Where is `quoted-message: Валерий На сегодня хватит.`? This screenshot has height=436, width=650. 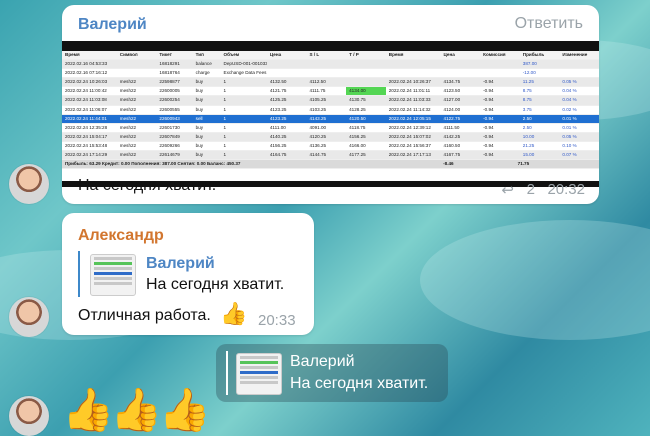
quoted-message: Валерий На сегодня хватит. is located at coordinates (181, 274).